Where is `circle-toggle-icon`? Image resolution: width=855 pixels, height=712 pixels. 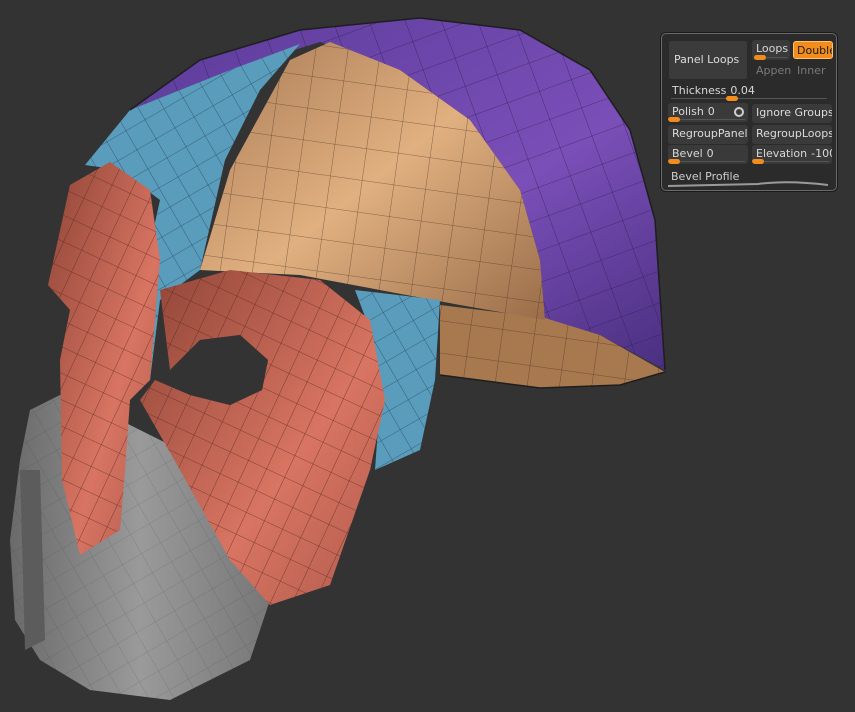 circle-toggle-icon is located at coordinates (739, 112).